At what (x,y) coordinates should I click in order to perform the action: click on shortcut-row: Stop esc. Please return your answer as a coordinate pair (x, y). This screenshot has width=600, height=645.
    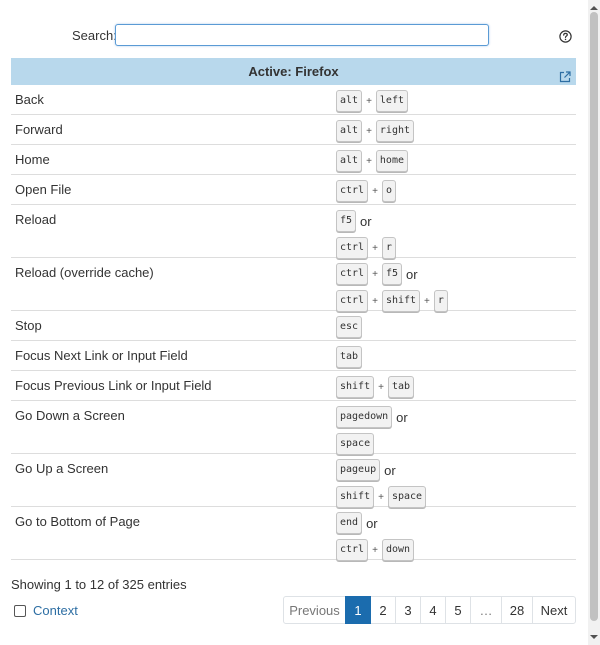
    Looking at the image, I should click on (293, 326).